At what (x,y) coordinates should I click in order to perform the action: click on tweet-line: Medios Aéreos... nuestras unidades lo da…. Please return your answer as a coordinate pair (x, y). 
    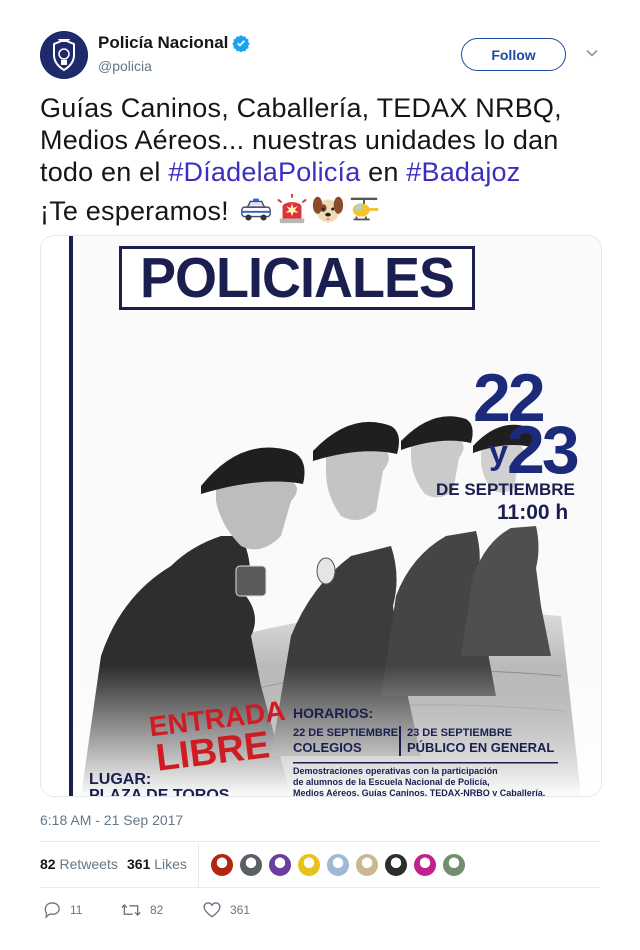
    Looking at the image, I should click on (299, 140).